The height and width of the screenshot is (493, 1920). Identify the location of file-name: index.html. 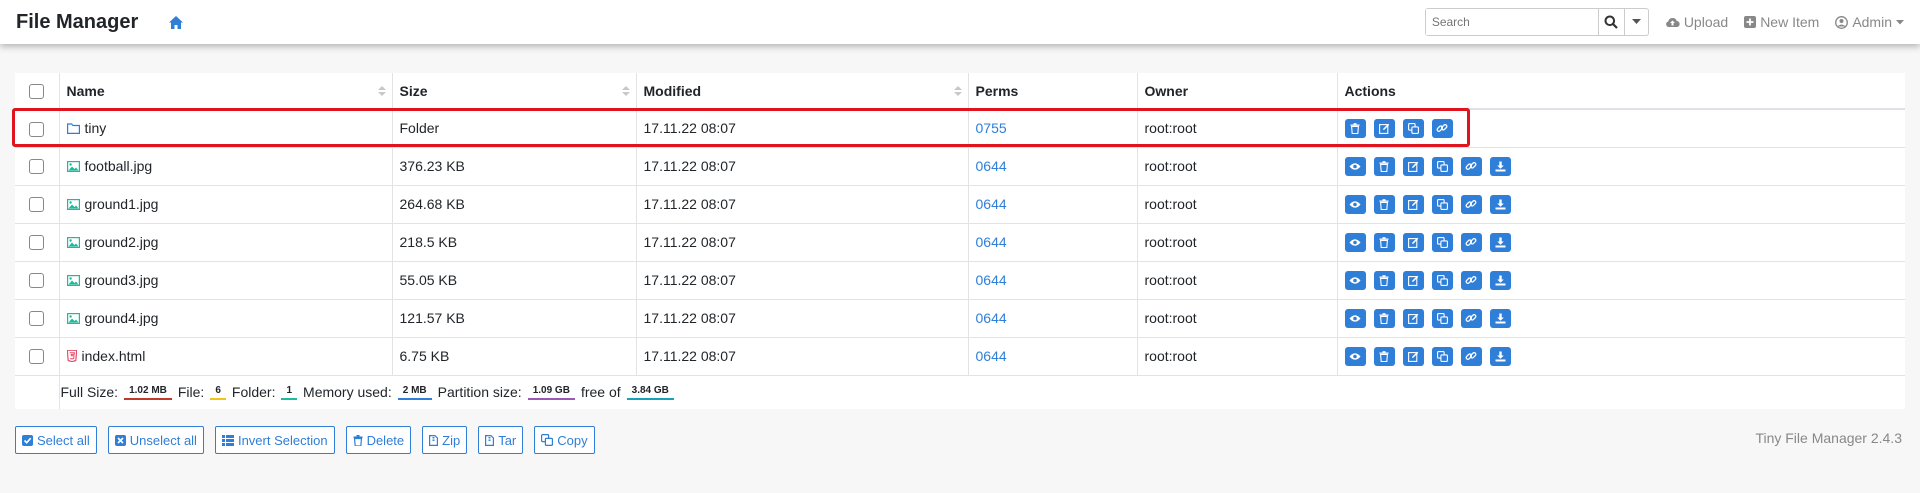
(114, 356).